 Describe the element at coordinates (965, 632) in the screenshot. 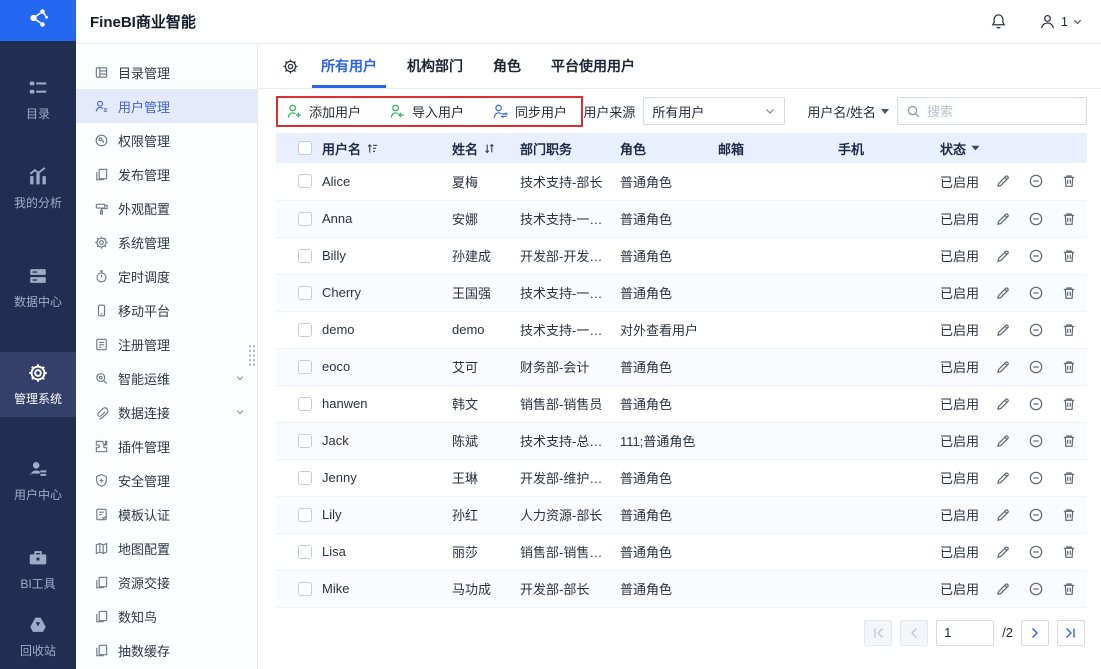

I see `page-number-input` at that location.